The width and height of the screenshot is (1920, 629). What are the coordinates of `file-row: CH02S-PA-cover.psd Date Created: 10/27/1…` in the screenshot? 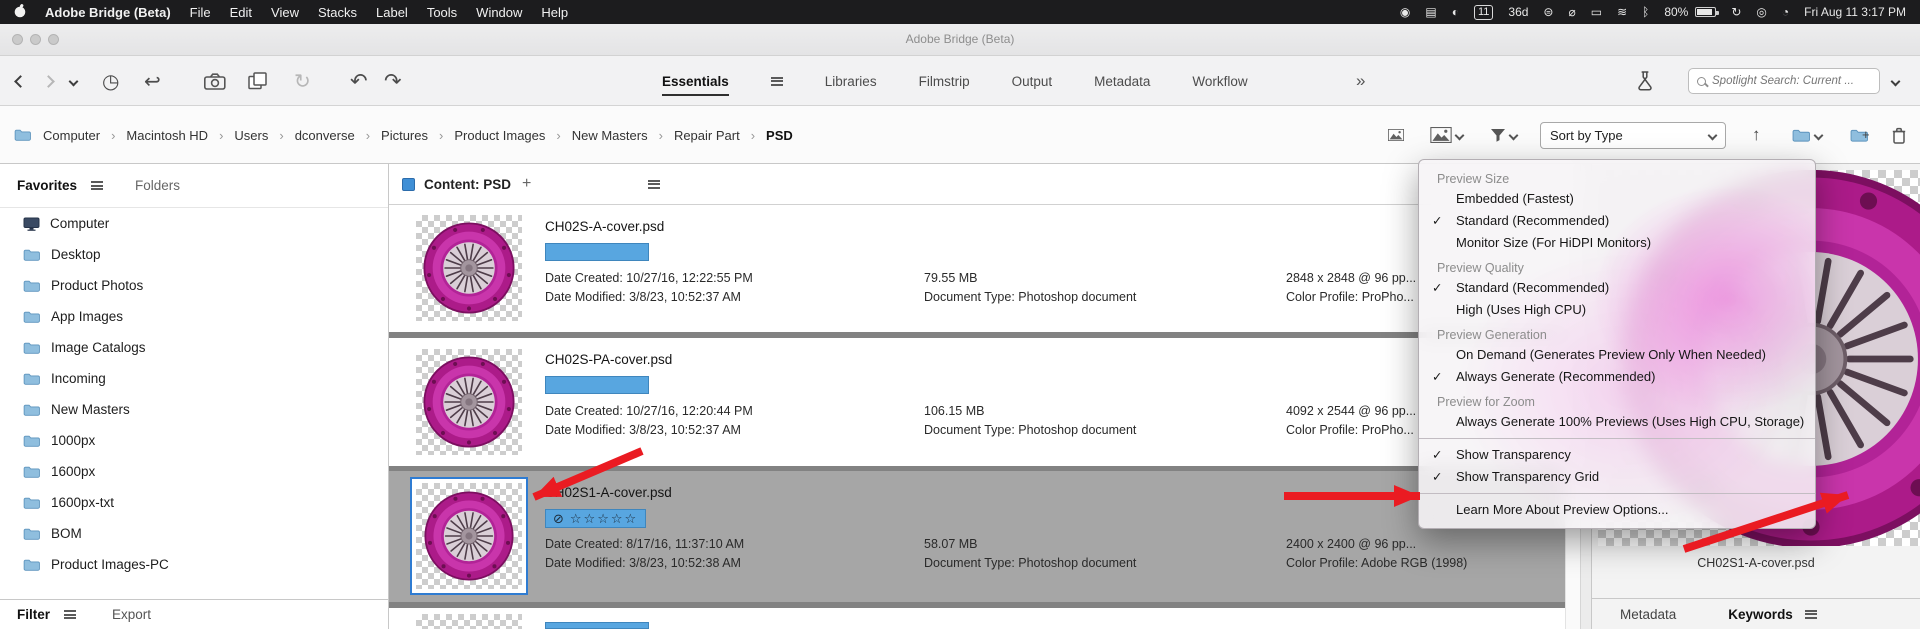 It's located at (977, 402).